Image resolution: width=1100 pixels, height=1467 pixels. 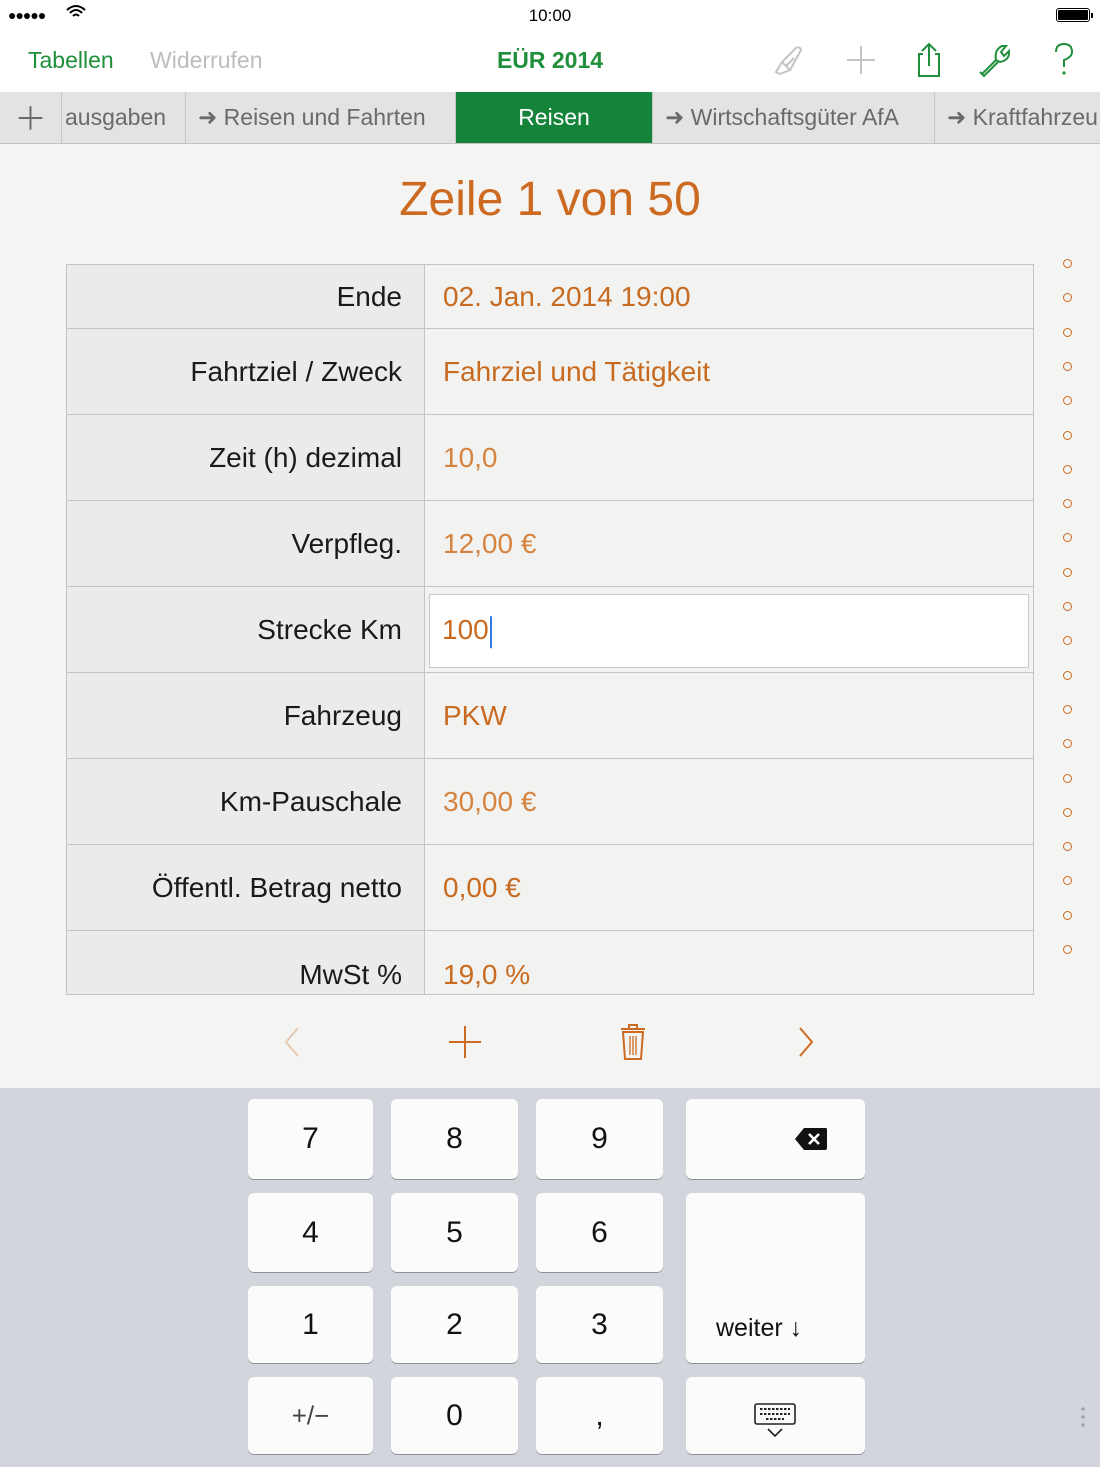 I want to click on field-strecke-km: Strecke Km 100, so click(x=550, y=630).